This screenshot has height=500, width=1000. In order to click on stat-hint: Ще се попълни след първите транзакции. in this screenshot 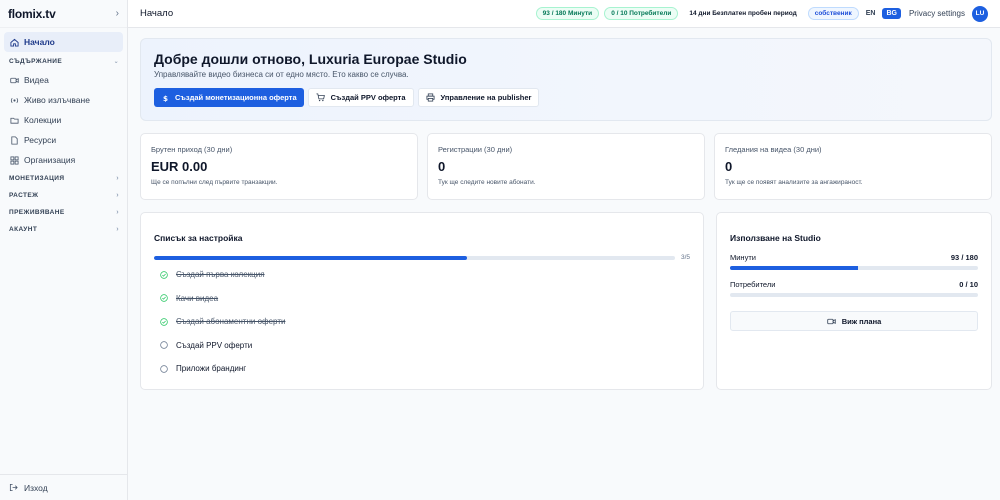, I will do `click(214, 182)`.